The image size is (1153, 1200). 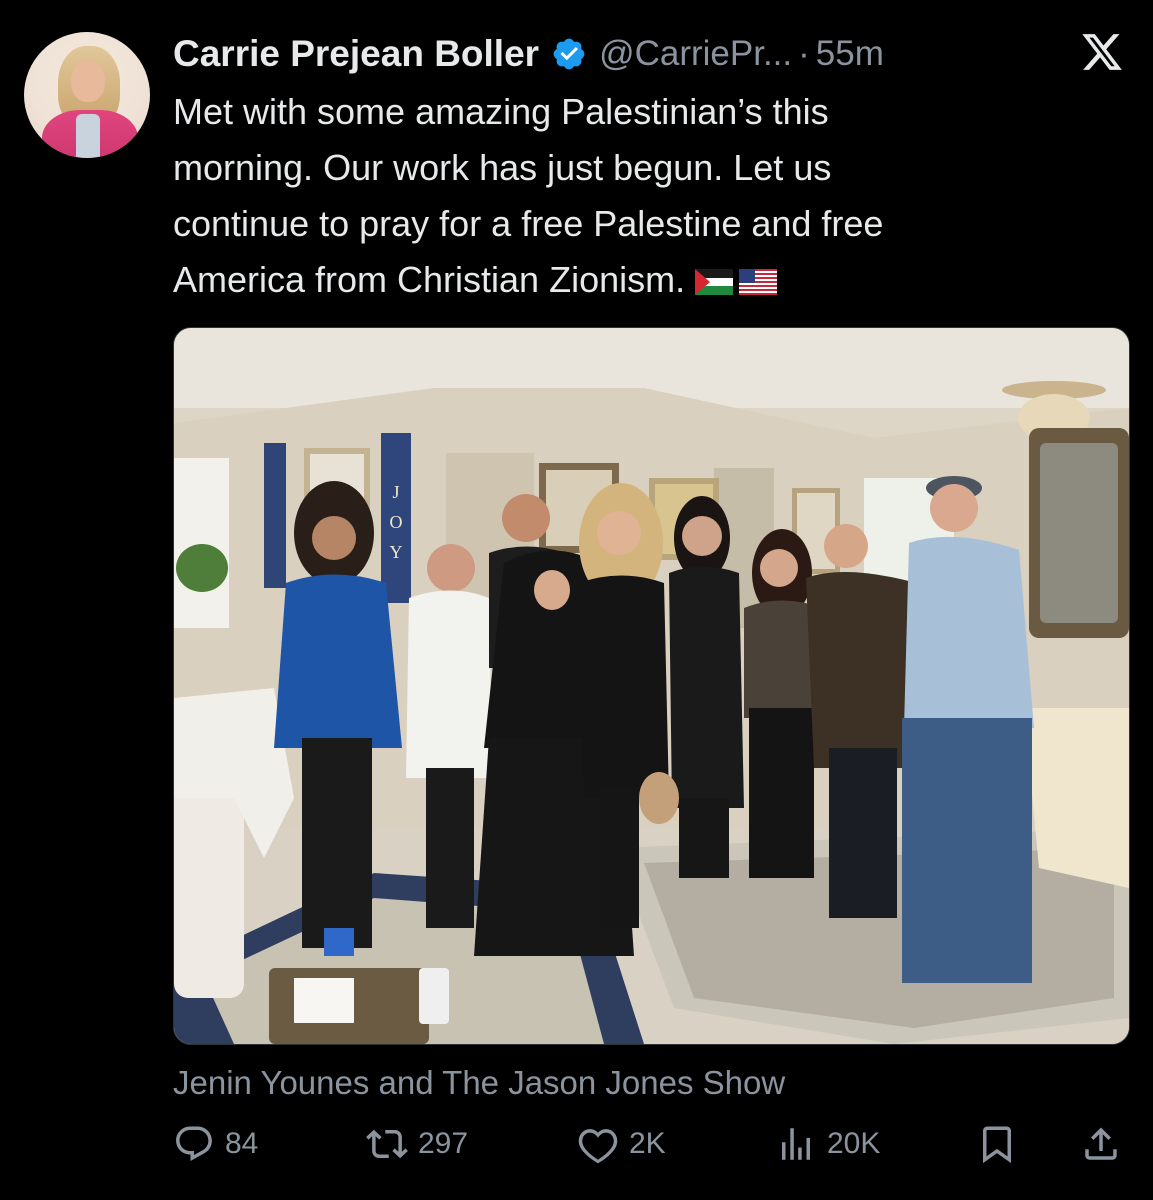 What do you see at coordinates (88, 81) in the screenshot?
I see `avatar-face` at bounding box center [88, 81].